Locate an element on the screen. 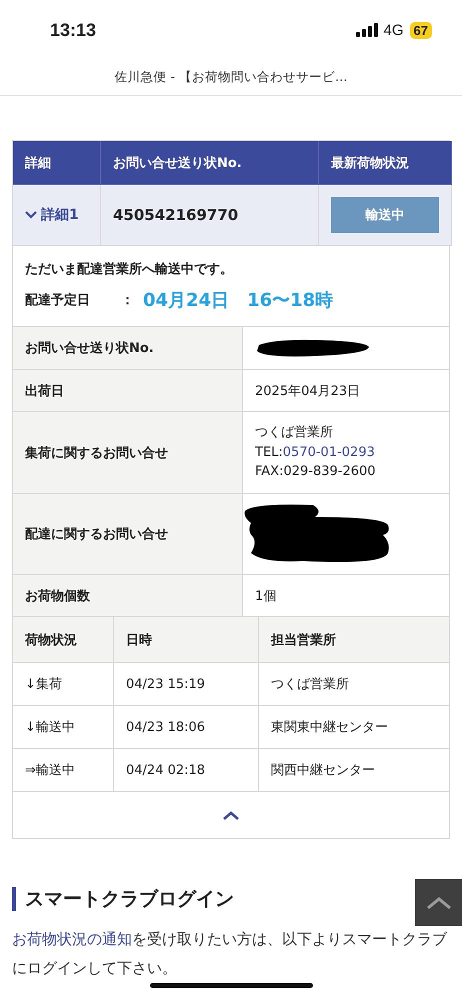  column-header: 最新荷物状況 is located at coordinates (385, 163).